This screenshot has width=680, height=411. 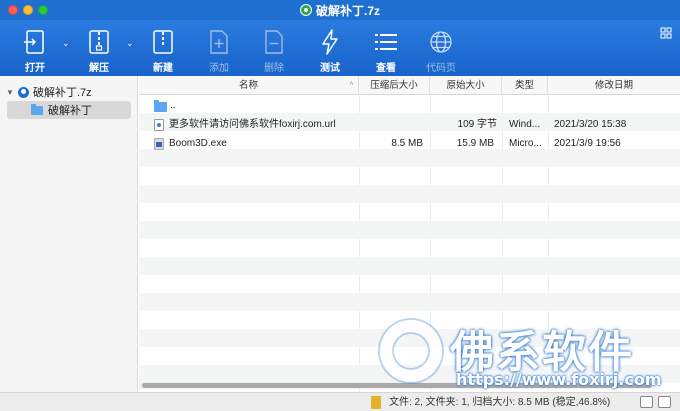 I want to click on toolbar: 打开 ⌄ 解压 ⌄ 新建 添加 删除 测试 查看 代码页, so click(x=340, y=48).